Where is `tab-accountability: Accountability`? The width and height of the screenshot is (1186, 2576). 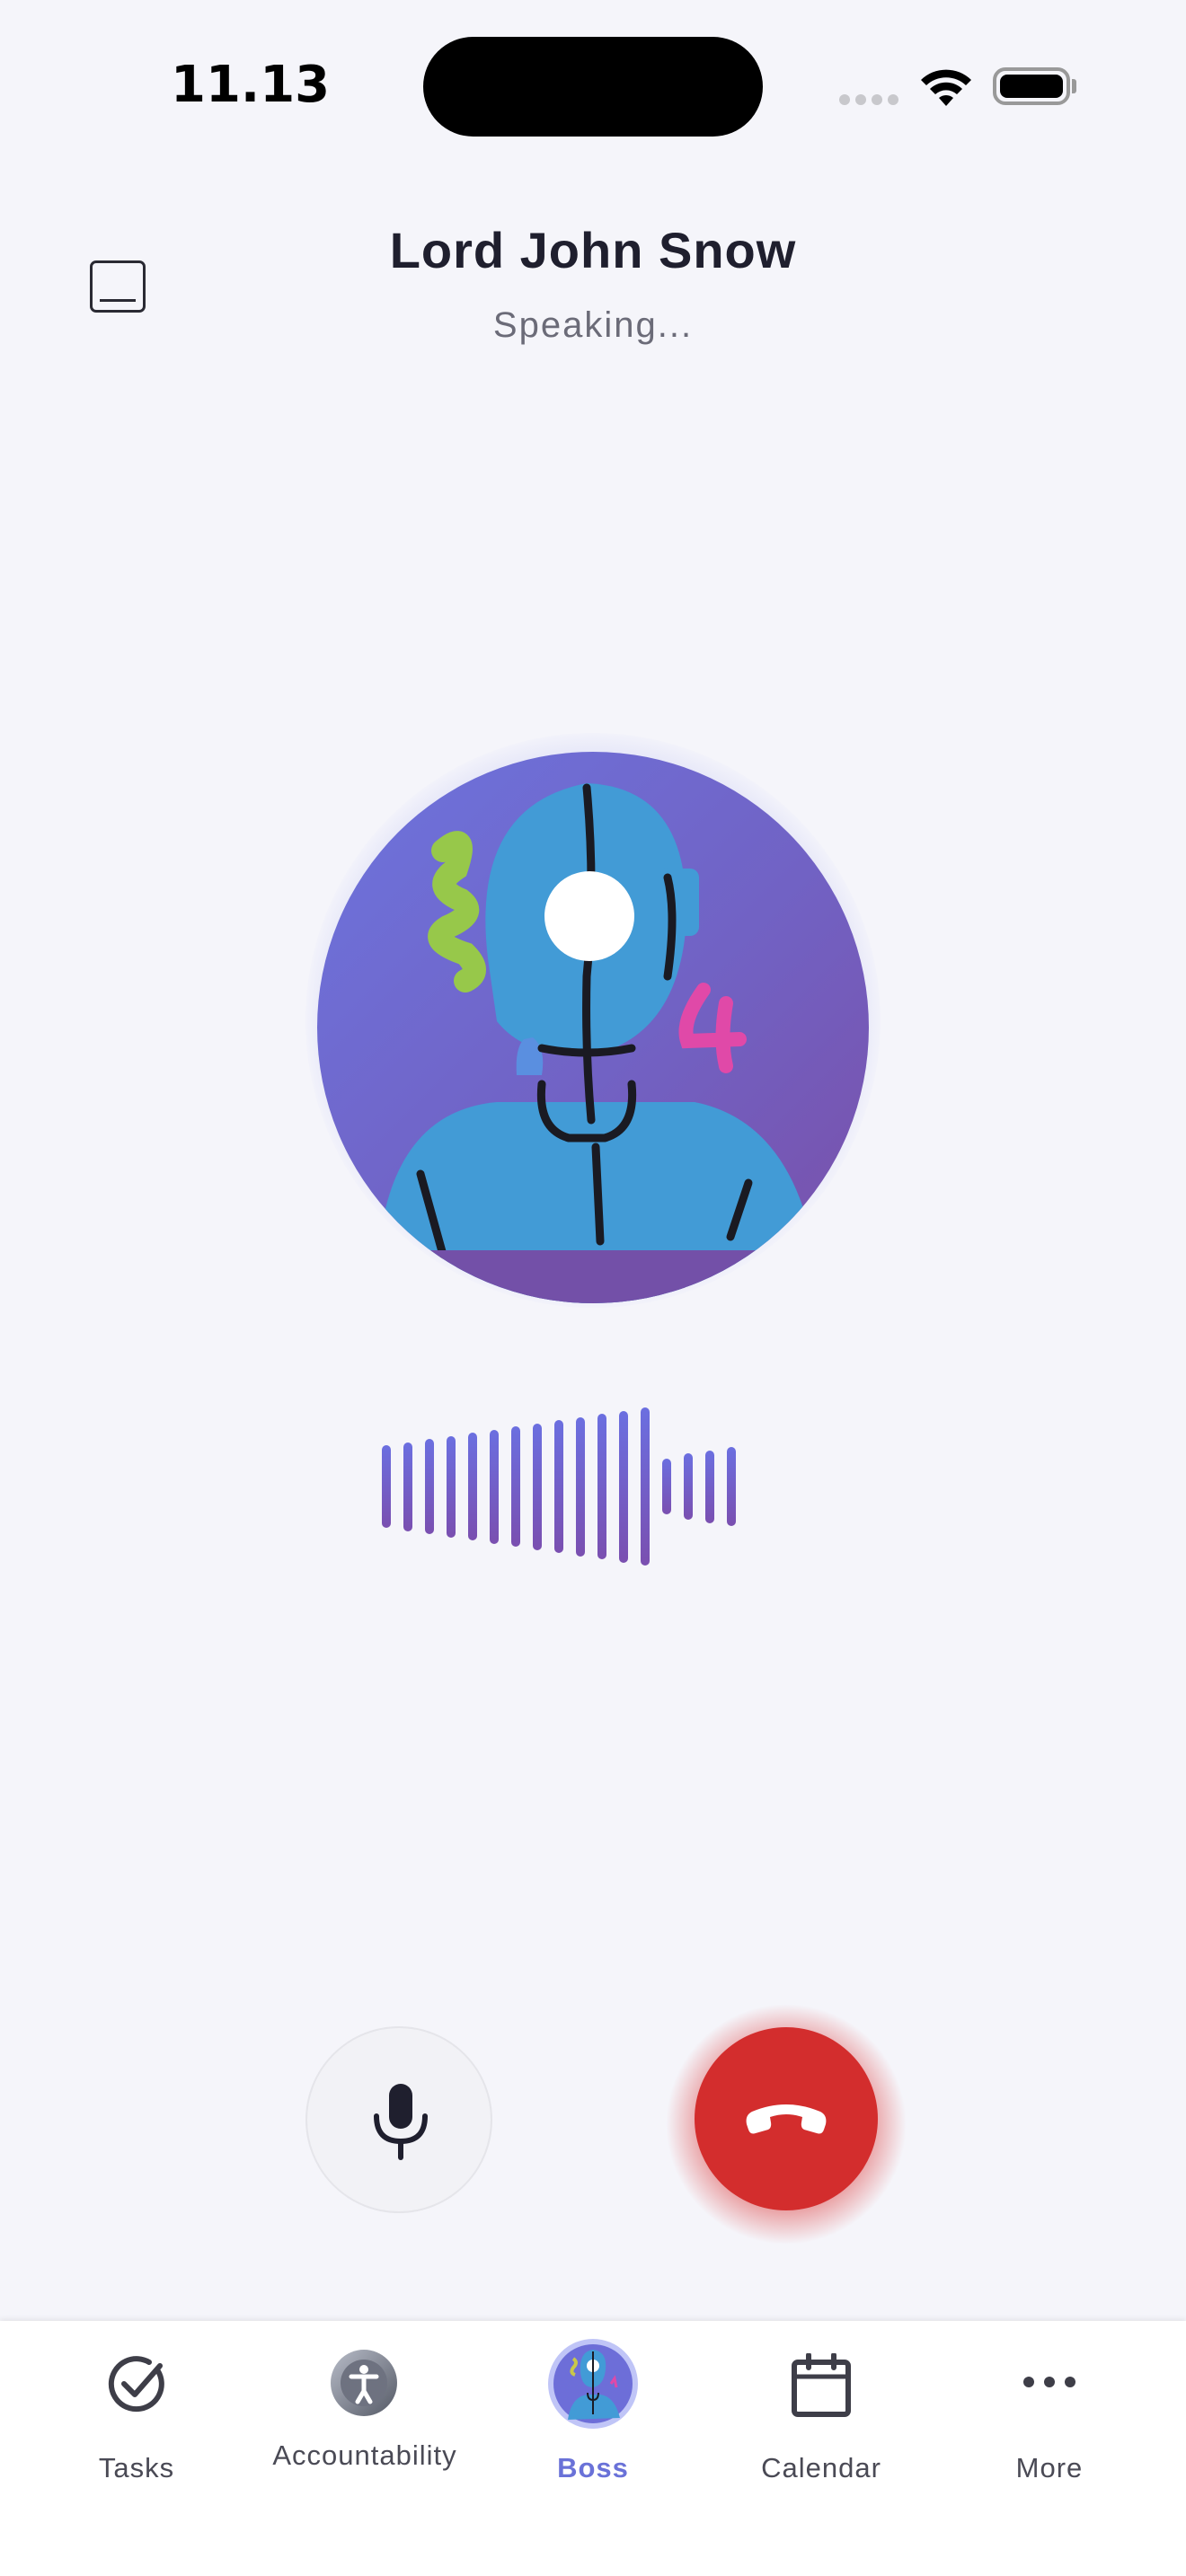
tab-accountability: Accountability is located at coordinates (364, 2420).